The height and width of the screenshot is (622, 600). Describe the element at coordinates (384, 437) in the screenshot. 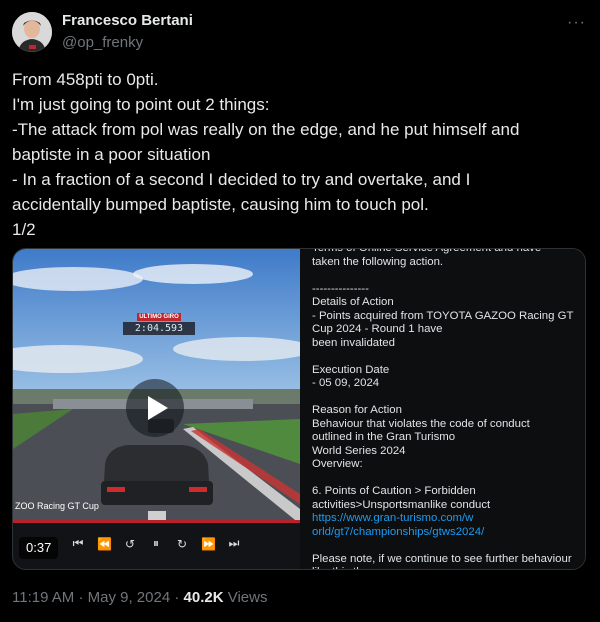

I see `notice-line: outlined in the Gran Turismo` at that location.